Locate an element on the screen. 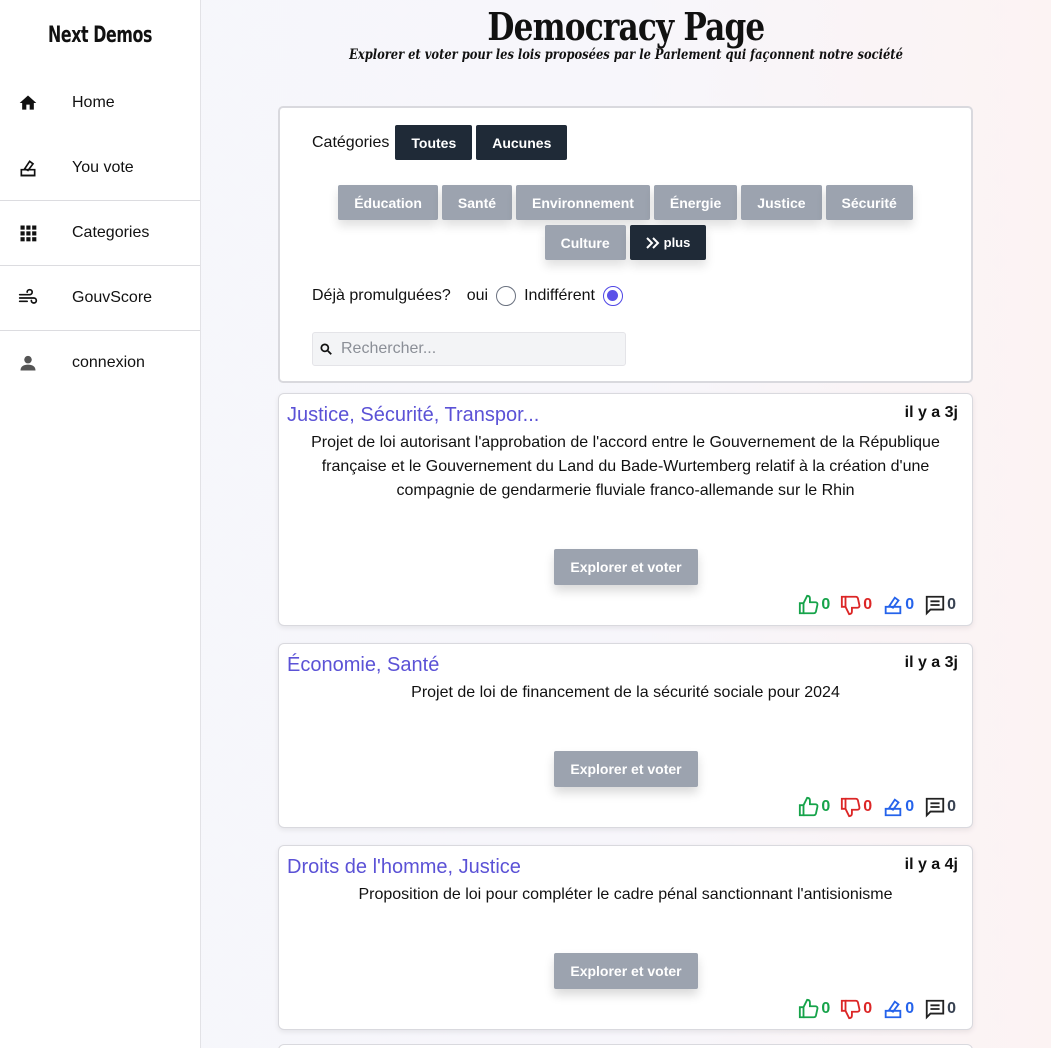 This screenshot has height=1048, width=1051. tag-sante: Santé is located at coordinates (477, 202).